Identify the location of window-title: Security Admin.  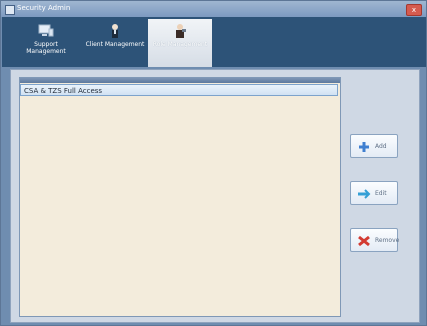
(44, 8).